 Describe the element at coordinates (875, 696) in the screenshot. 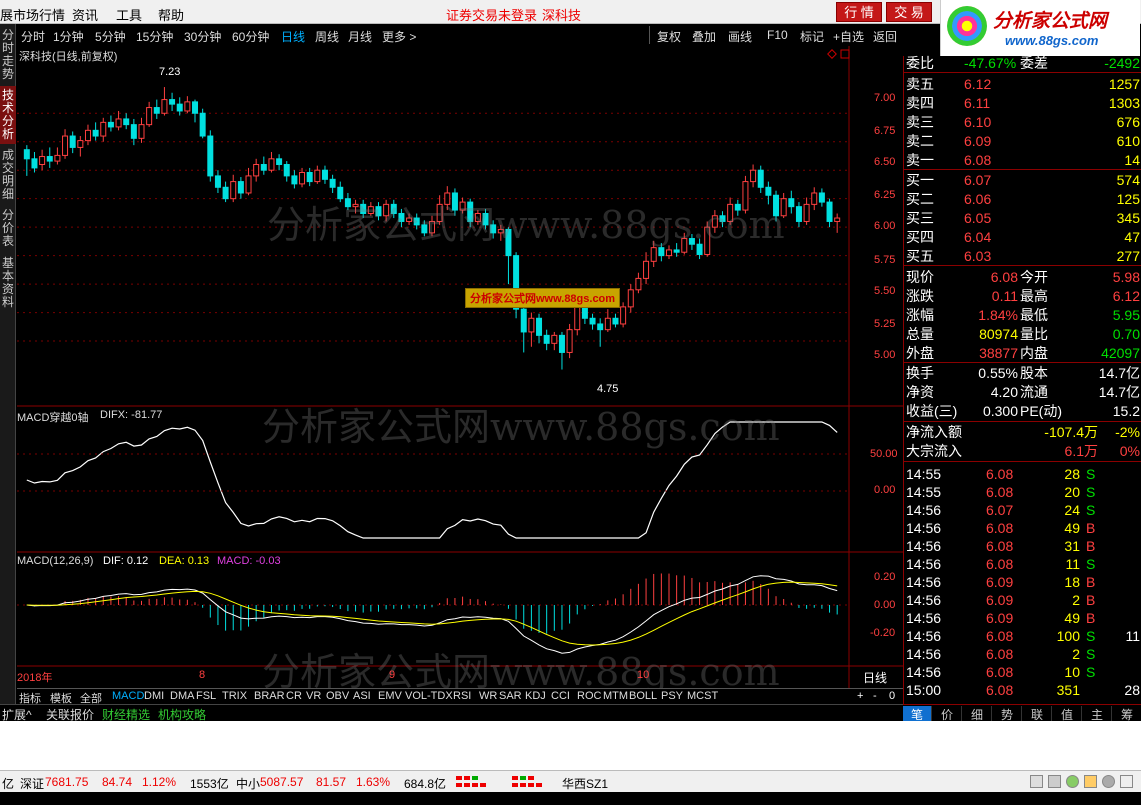

I see `zoom-out-button: -` at that location.